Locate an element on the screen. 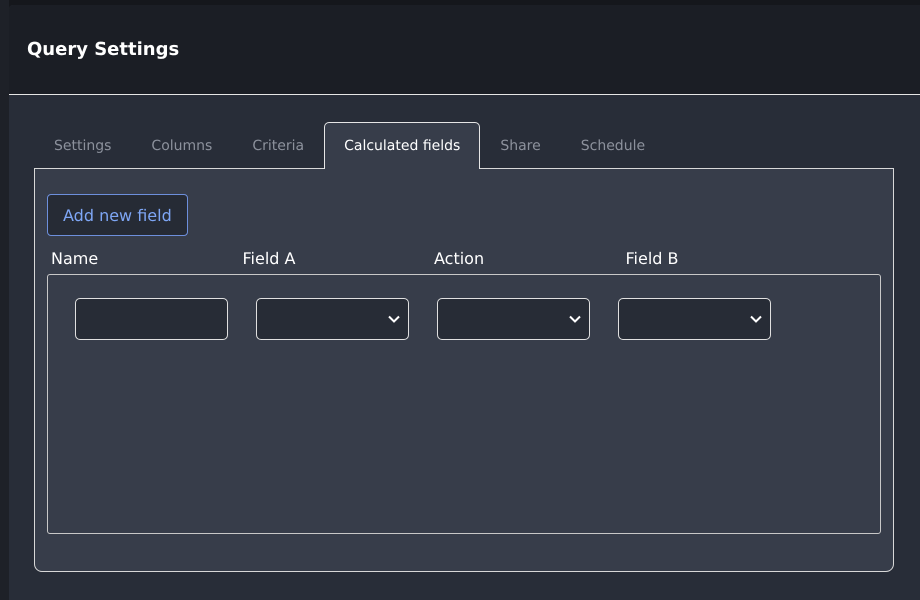 This screenshot has height=600, width=920. dialog-title: Query Settings is located at coordinates (103, 49).